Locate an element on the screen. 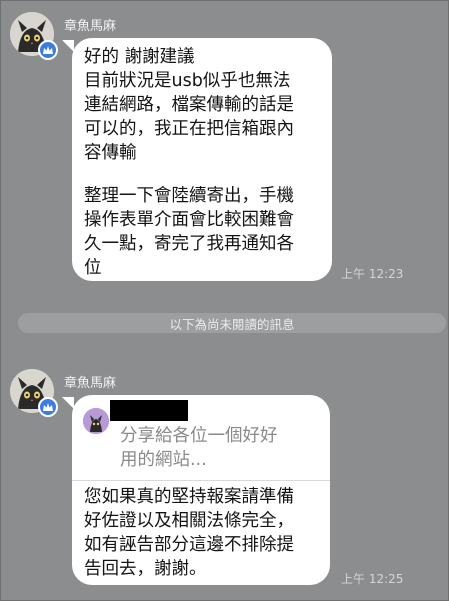 This screenshot has width=449, height=601. shared-post-avatar-image is located at coordinates (96, 421).